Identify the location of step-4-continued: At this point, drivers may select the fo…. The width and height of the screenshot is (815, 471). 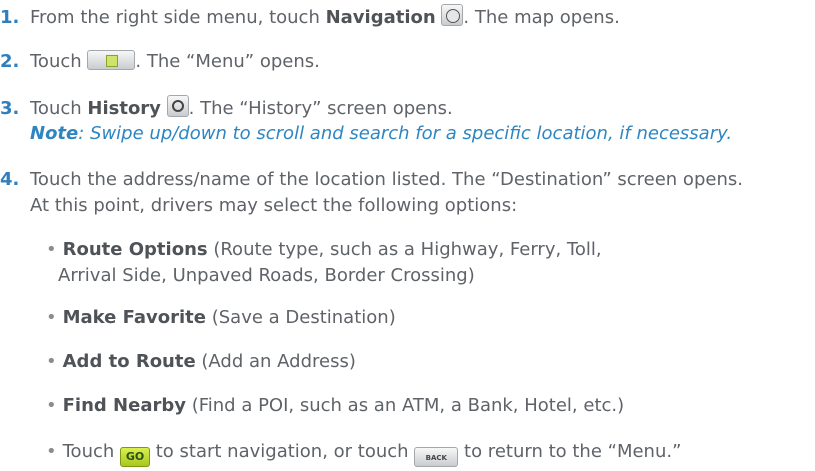
(274, 205).